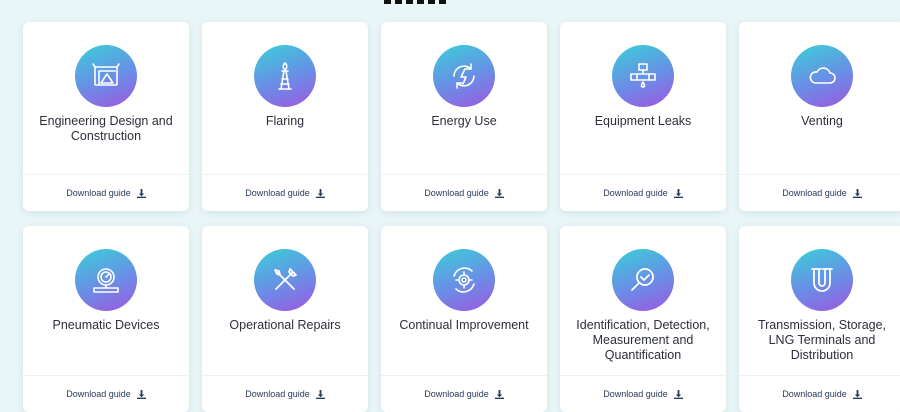 Image resolution: width=900 pixels, height=412 pixels. What do you see at coordinates (464, 121) in the screenshot?
I see `card-title: Energy Use` at bounding box center [464, 121].